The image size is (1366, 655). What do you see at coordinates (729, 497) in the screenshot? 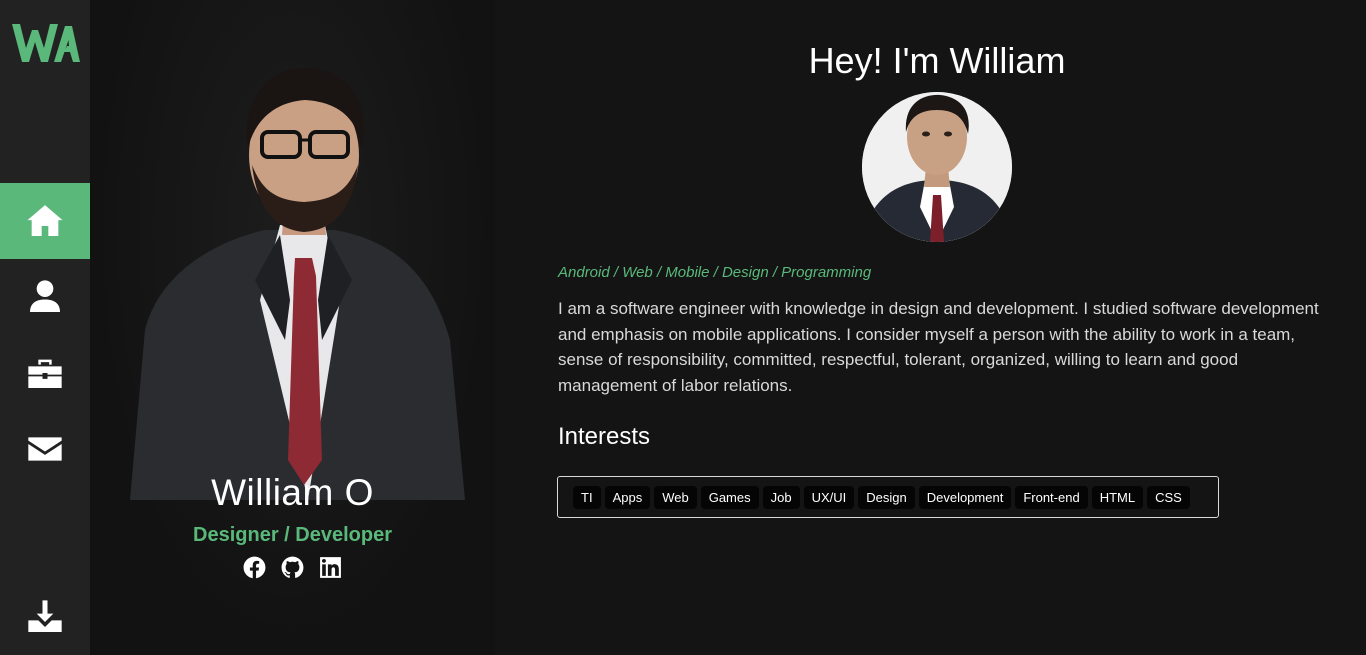
I see `interest-chip: Games` at bounding box center [729, 497].